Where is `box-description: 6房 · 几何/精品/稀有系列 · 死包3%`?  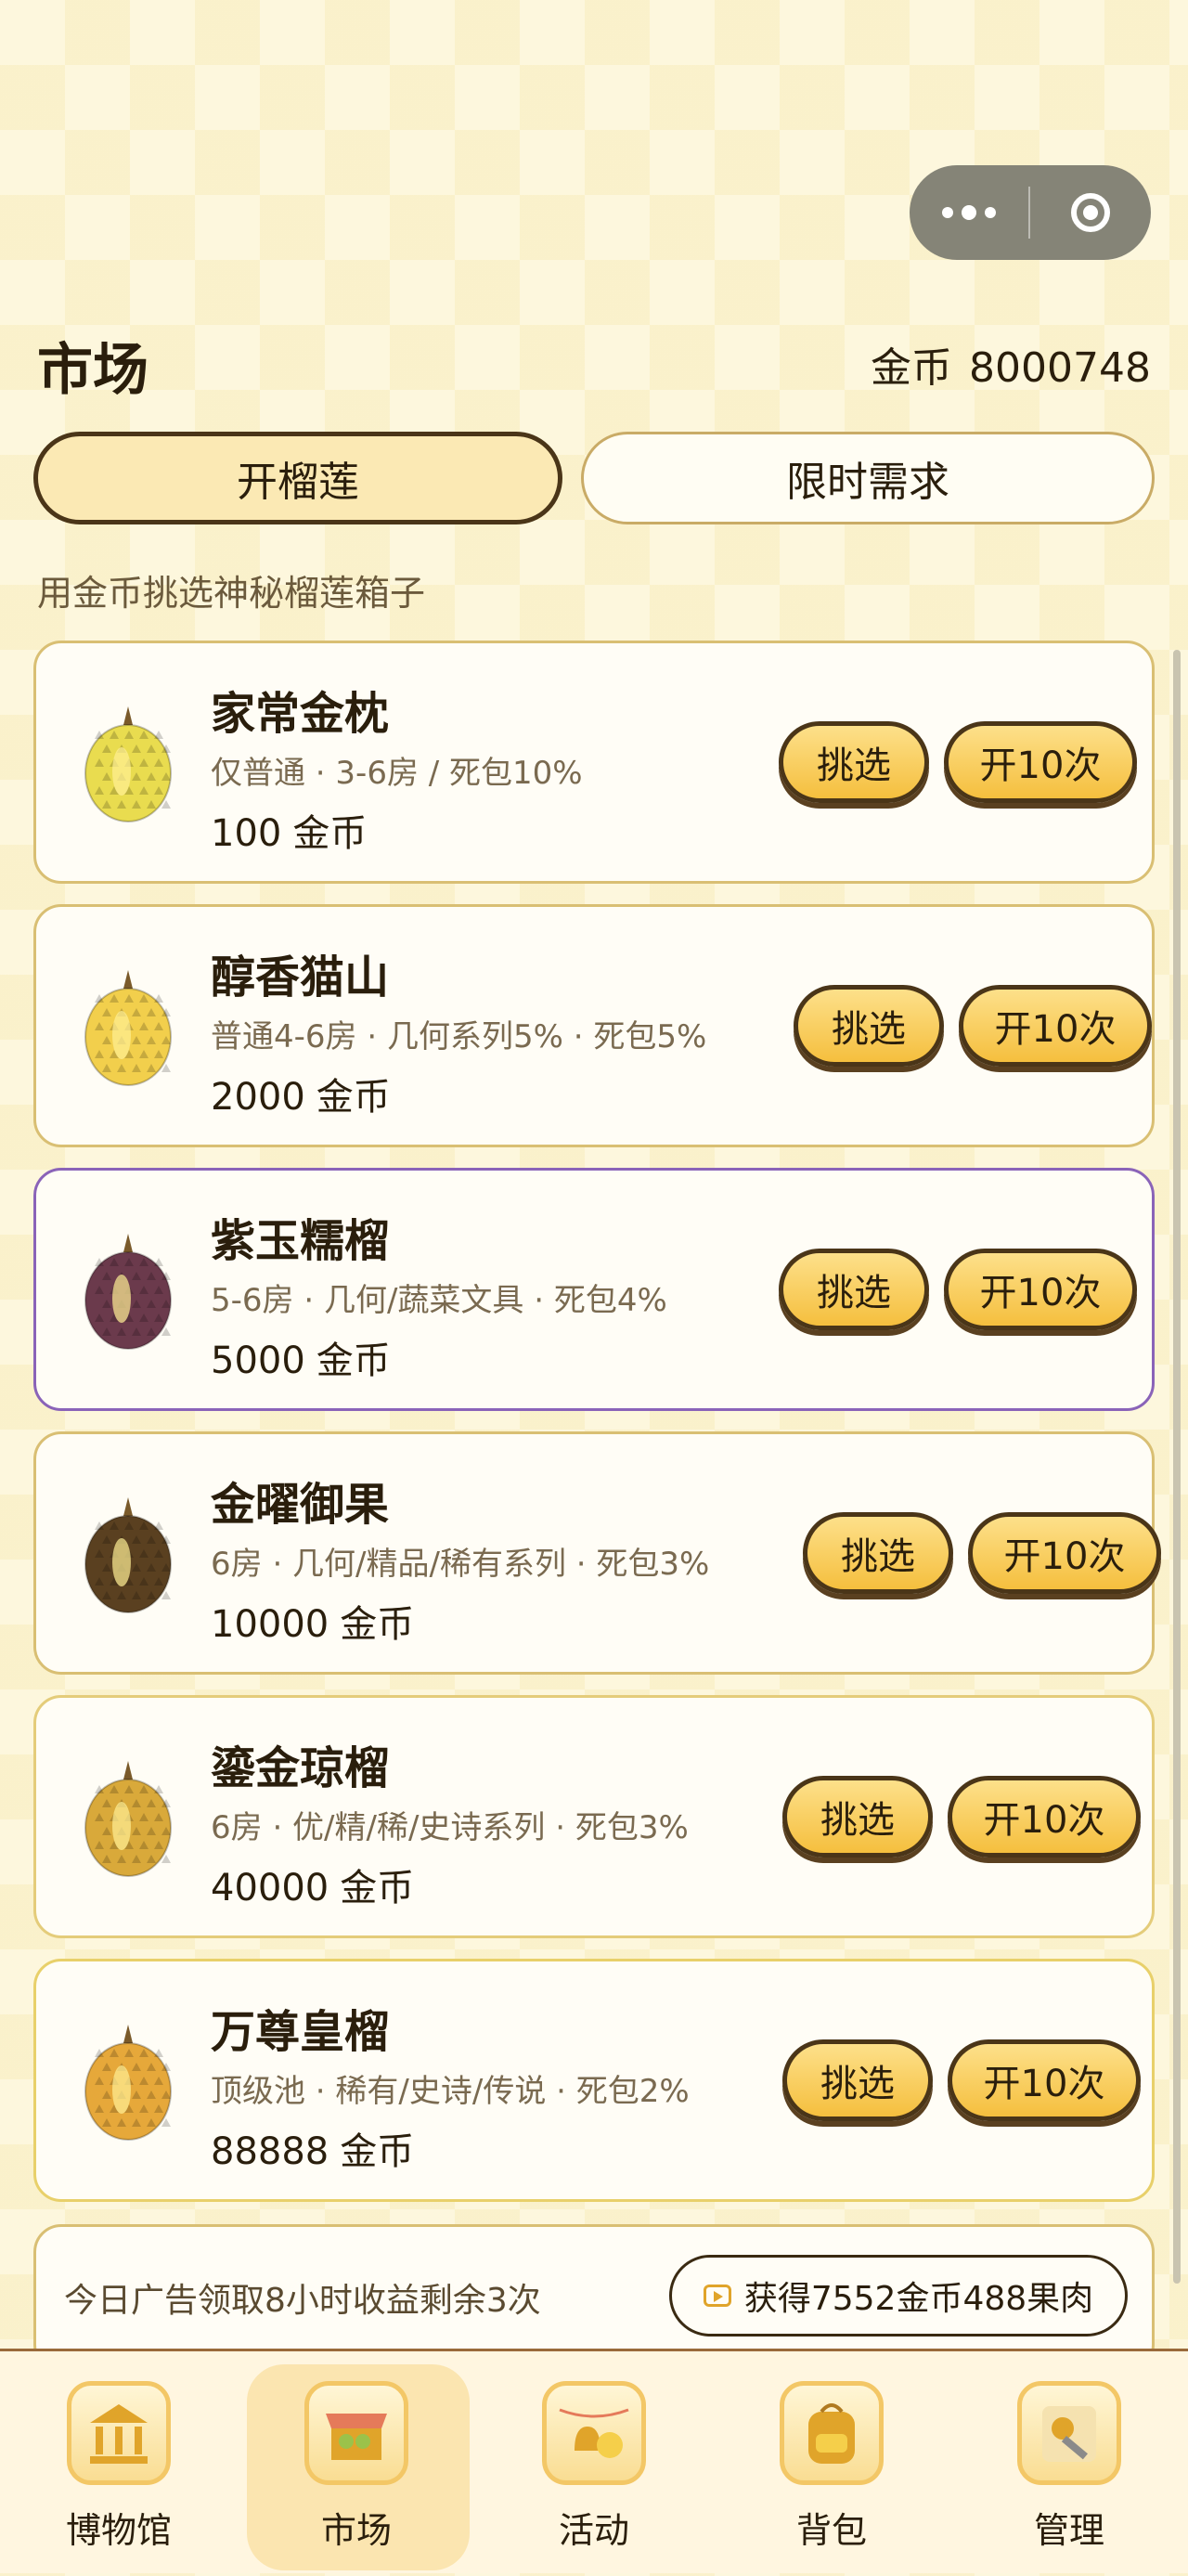
box-description: 6房 · 几何/精品/稀有系列 · 死包3% is located at coordinates (460, 1564).